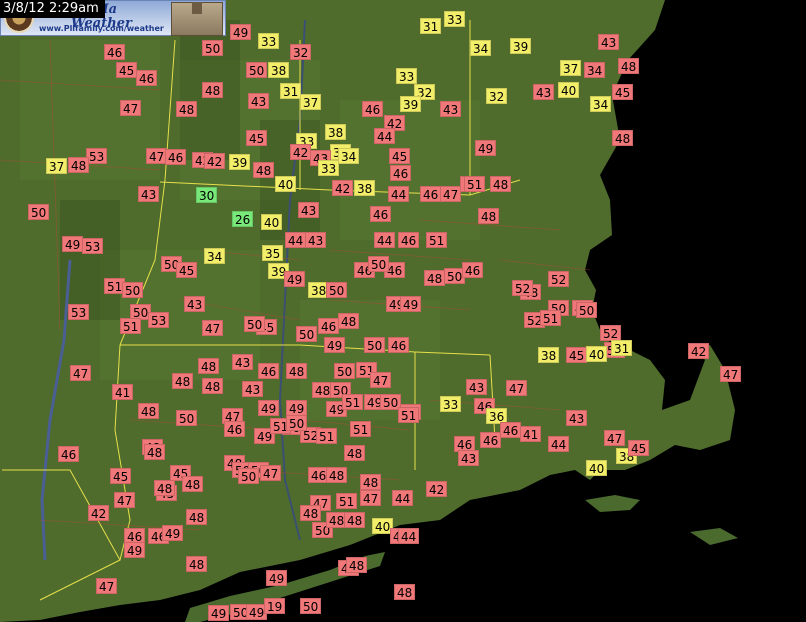 The image size is (806, 622). I want to click on building-icon, so click(197, 19).